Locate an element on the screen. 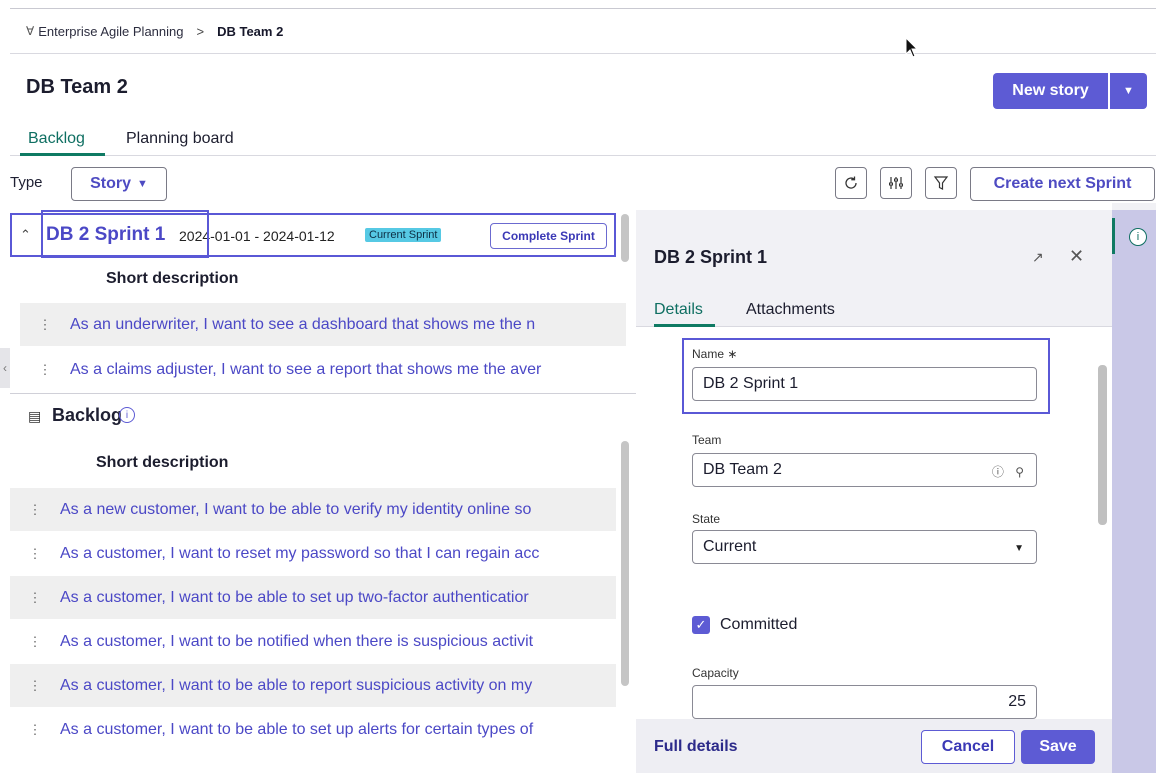 This screenshot has width=1156, height=773. active-tab-indicator is located at coordinates (62, 154).